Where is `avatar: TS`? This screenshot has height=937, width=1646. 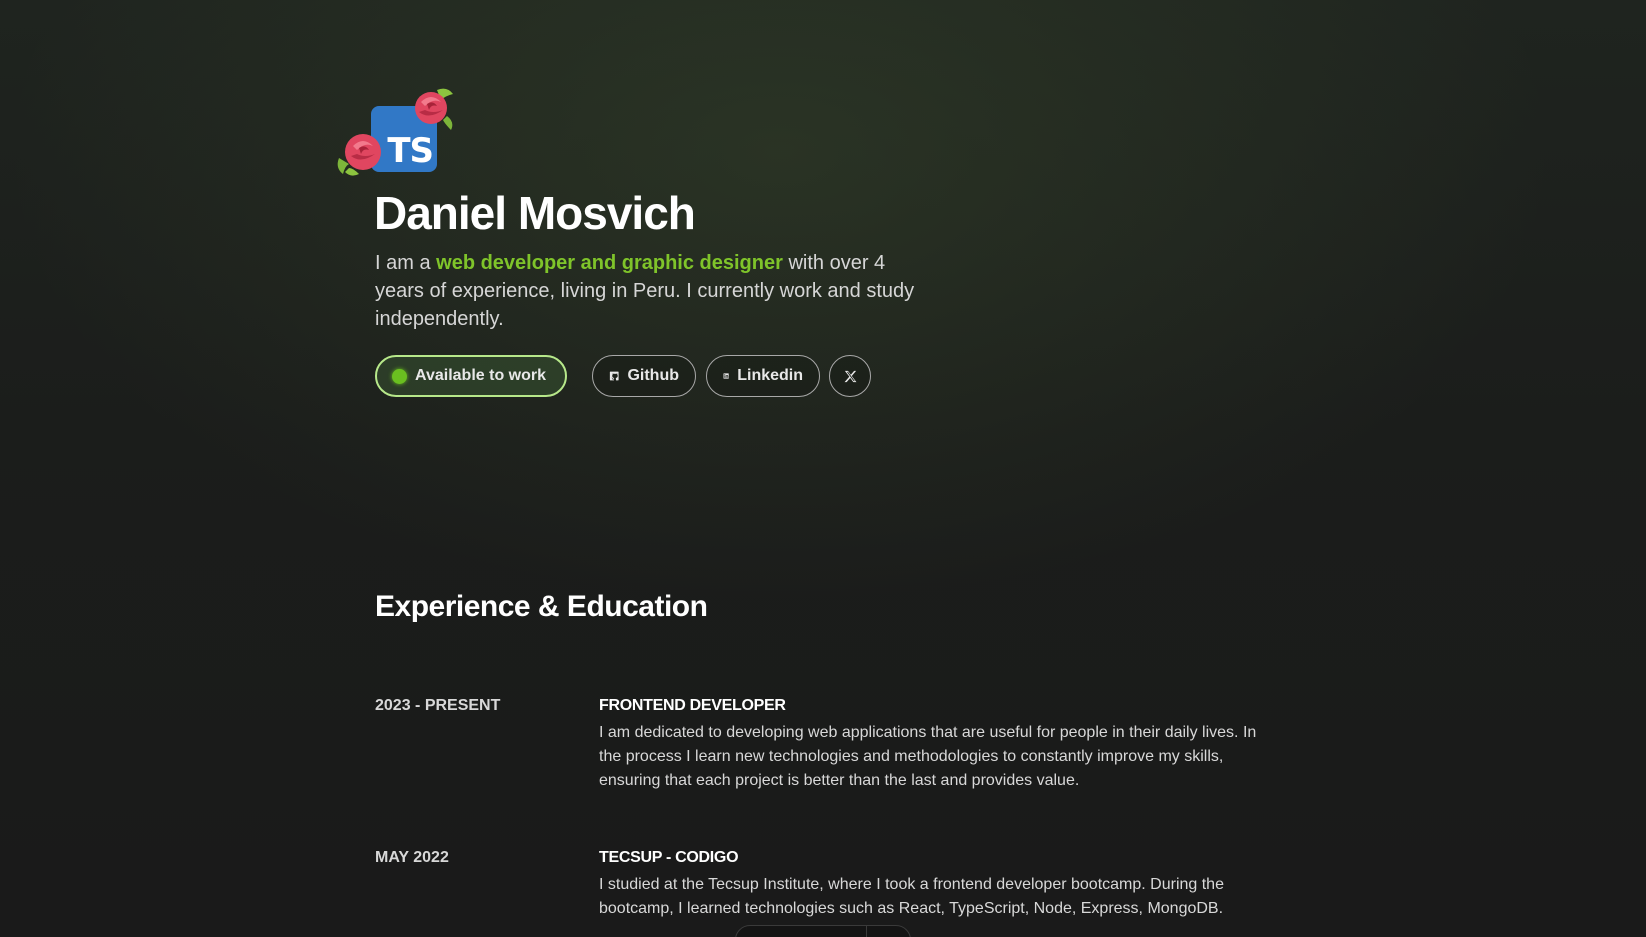 avatar: TS is located at coordinates (395, 133).